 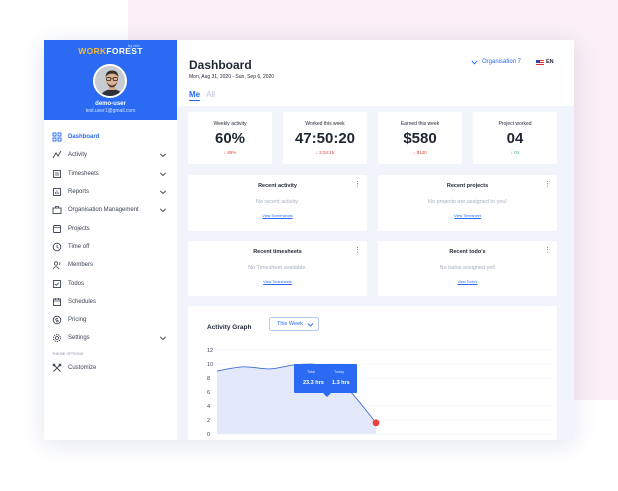 What do you see at coordinates (77, 320) in the screenshot?
I see `sidebar-item-label: Pricing` at bounding box center [77, 320].